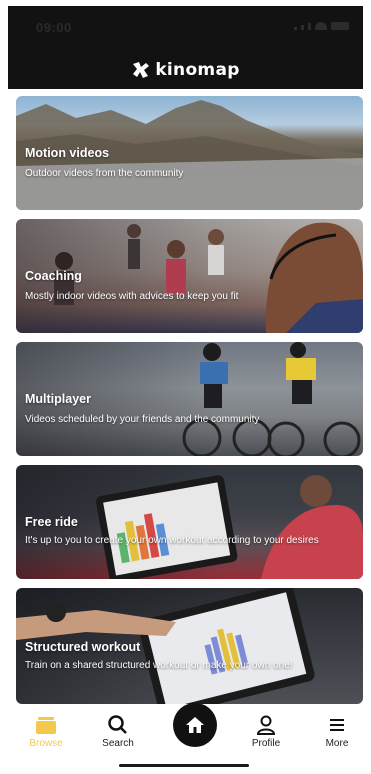 Image resolution: width=371 pixels, height=774 pixels. Describe the element at coordinates (46, 743) in the screenshot. I see `nav-label: Browse` at that location.